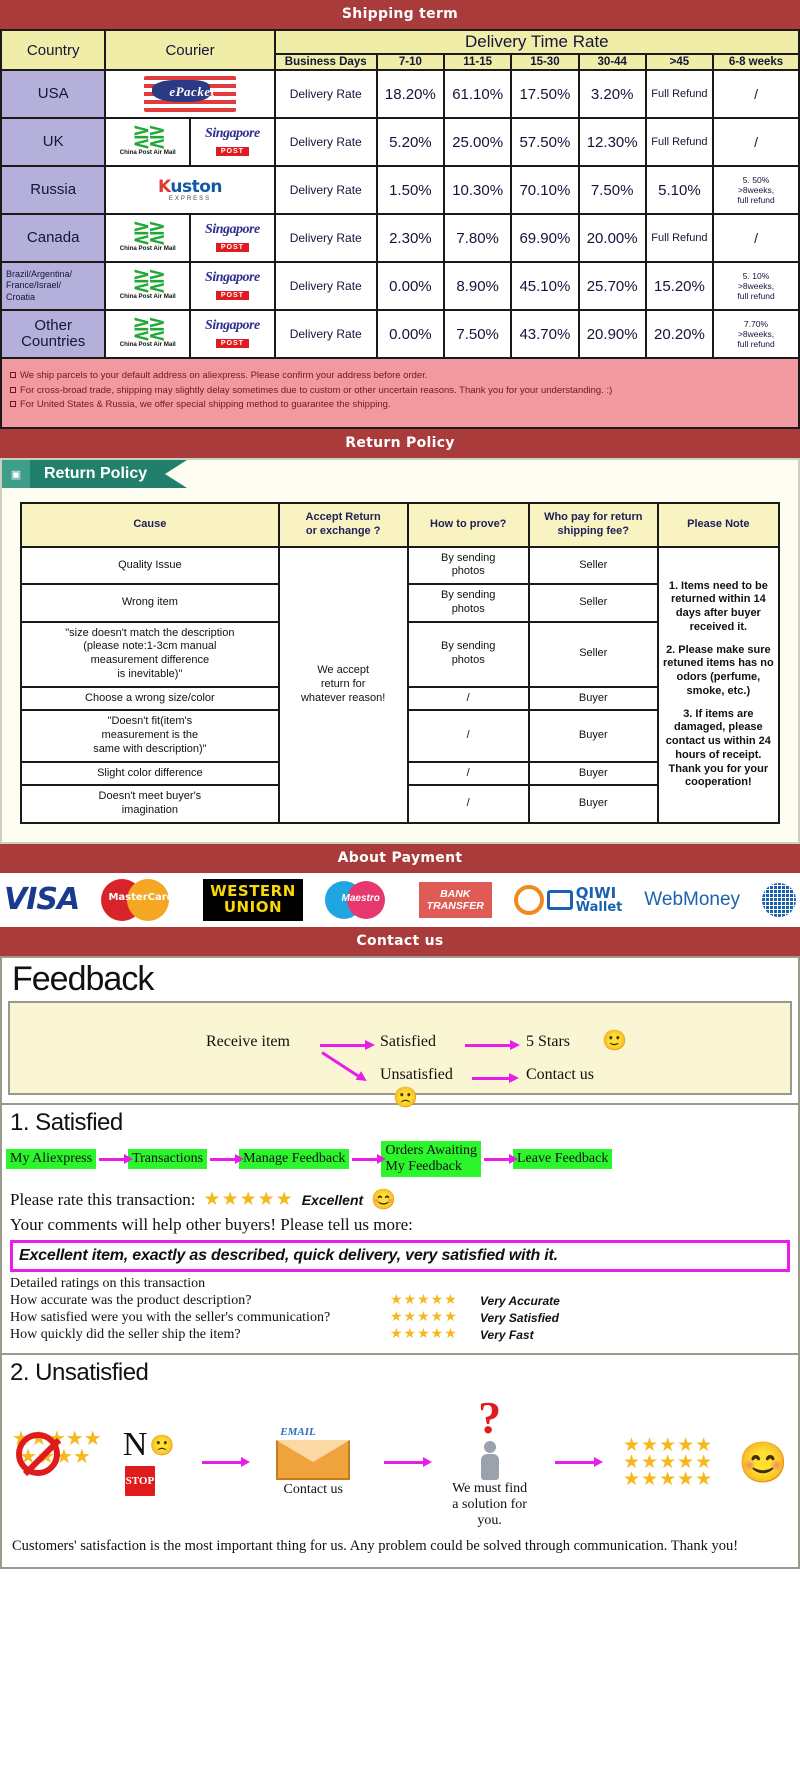 Image resolution: width=800 pixels, height=1790 pixels. What do you see at coordinates (756, 190) in the screenshot?
I see `shipping-rate-note: 5. 50% >8weeks, full refund` at bounding box center [756, 190].